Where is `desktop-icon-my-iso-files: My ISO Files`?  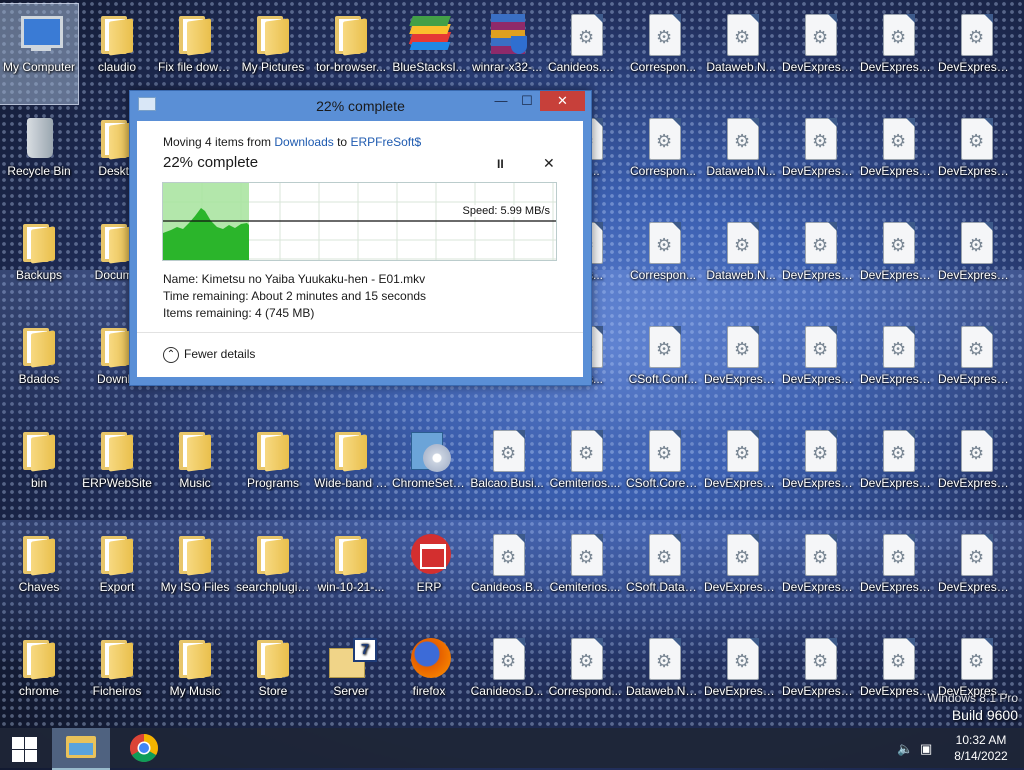 desktop-icon-my-iso-files: My ISO Files is located at coordinates (195, 574).